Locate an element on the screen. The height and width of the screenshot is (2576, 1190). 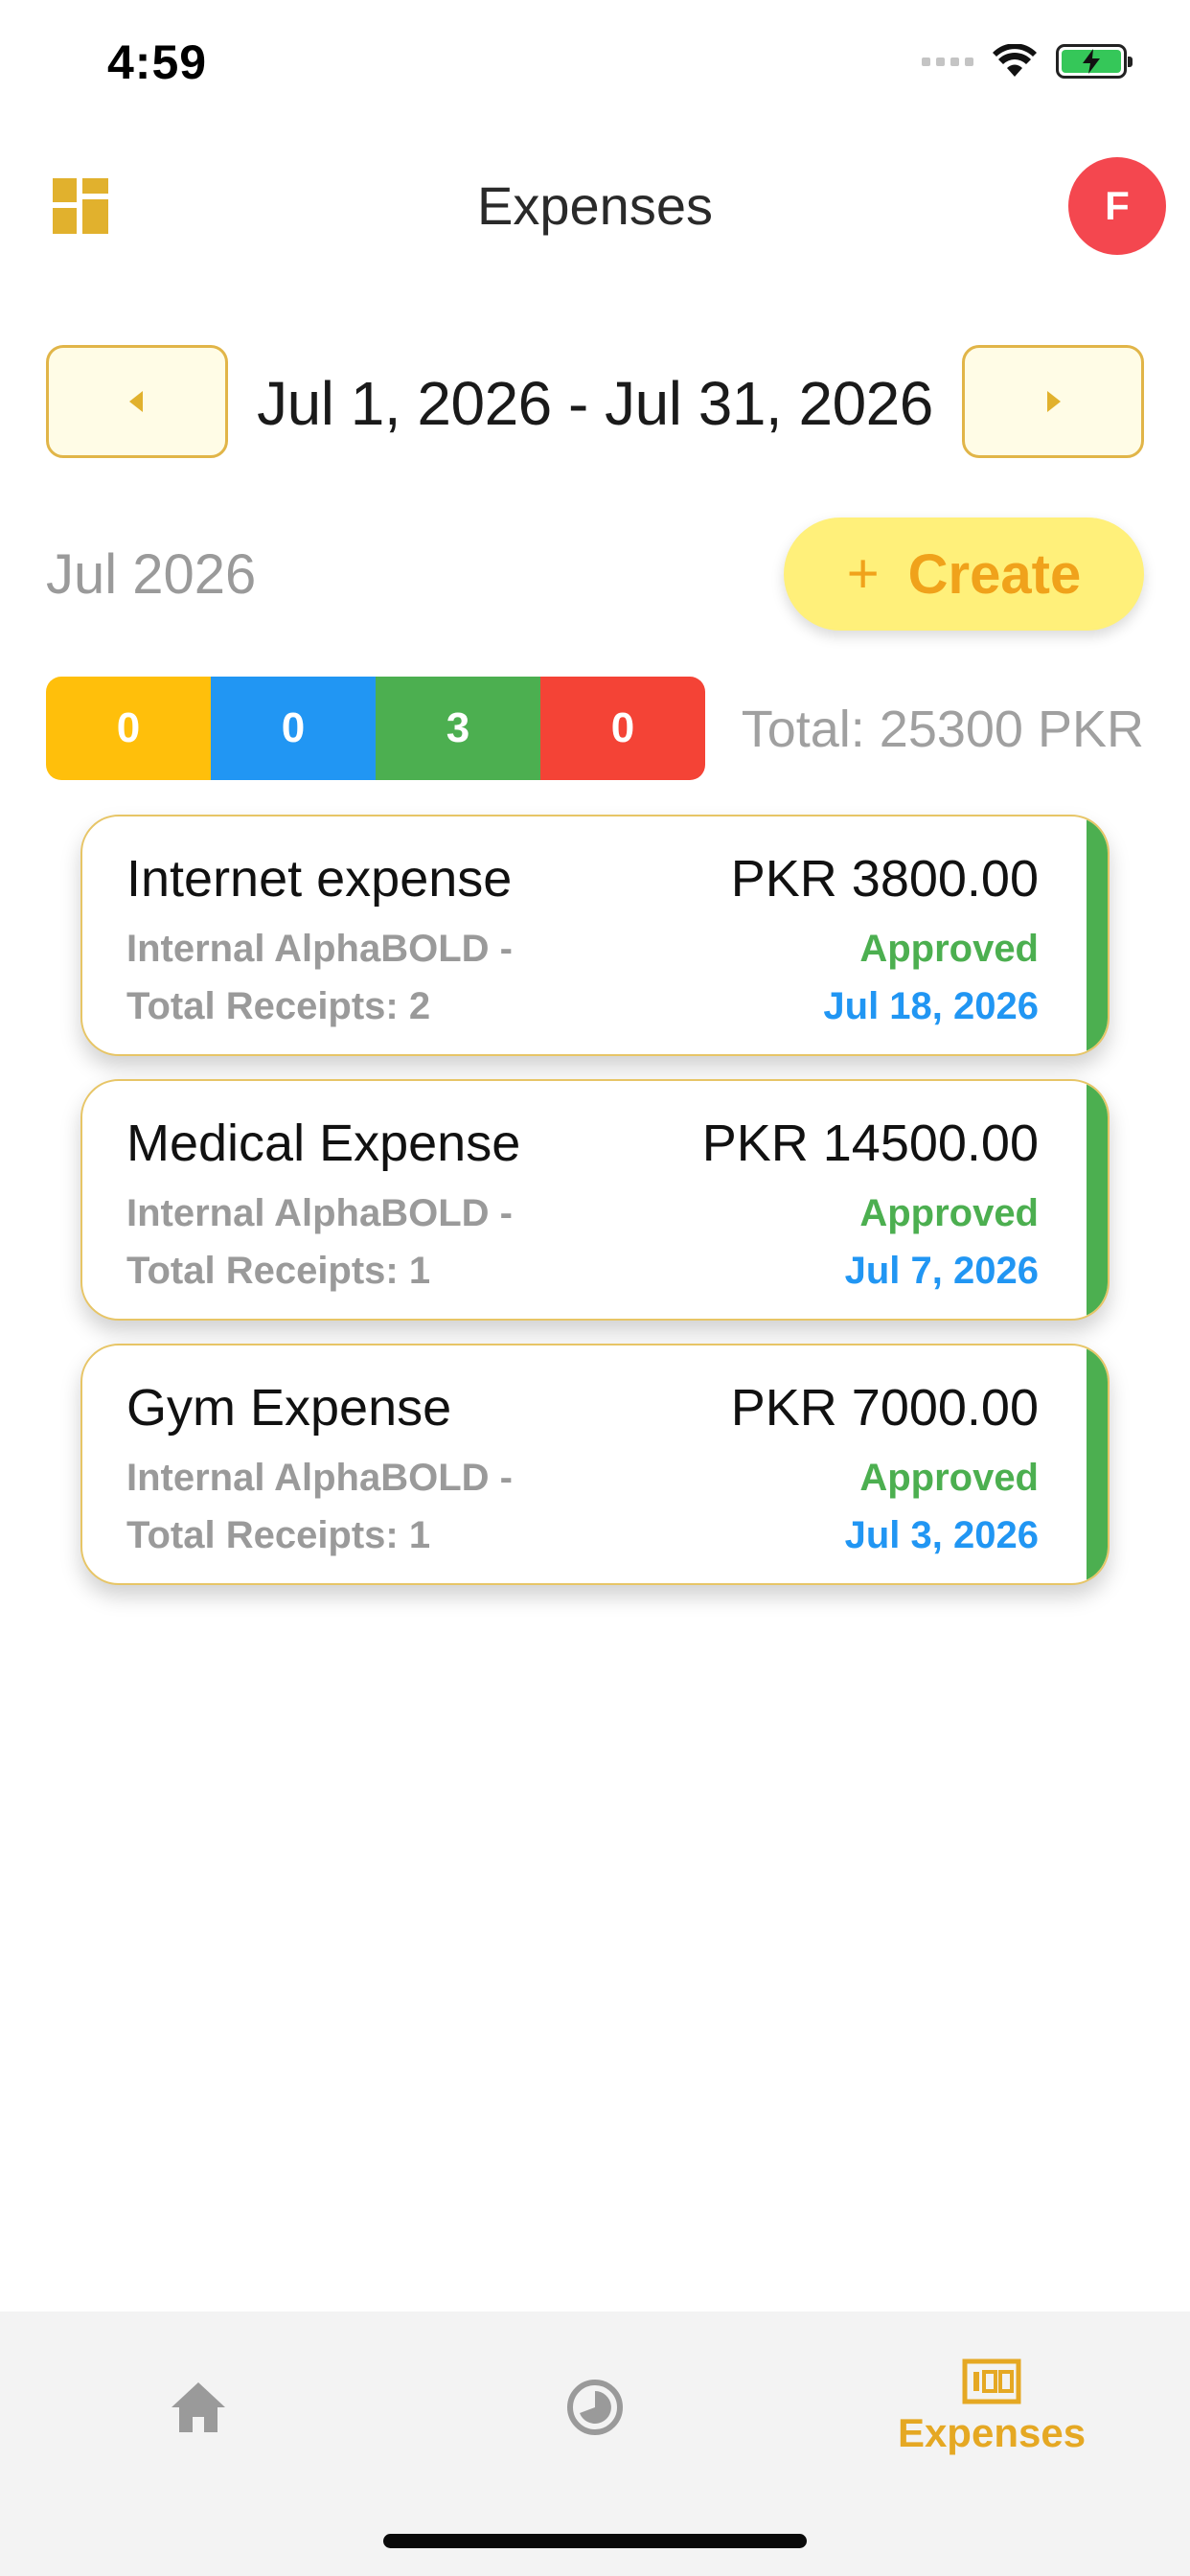
avatar: F is located at coordinates (1117, 206).